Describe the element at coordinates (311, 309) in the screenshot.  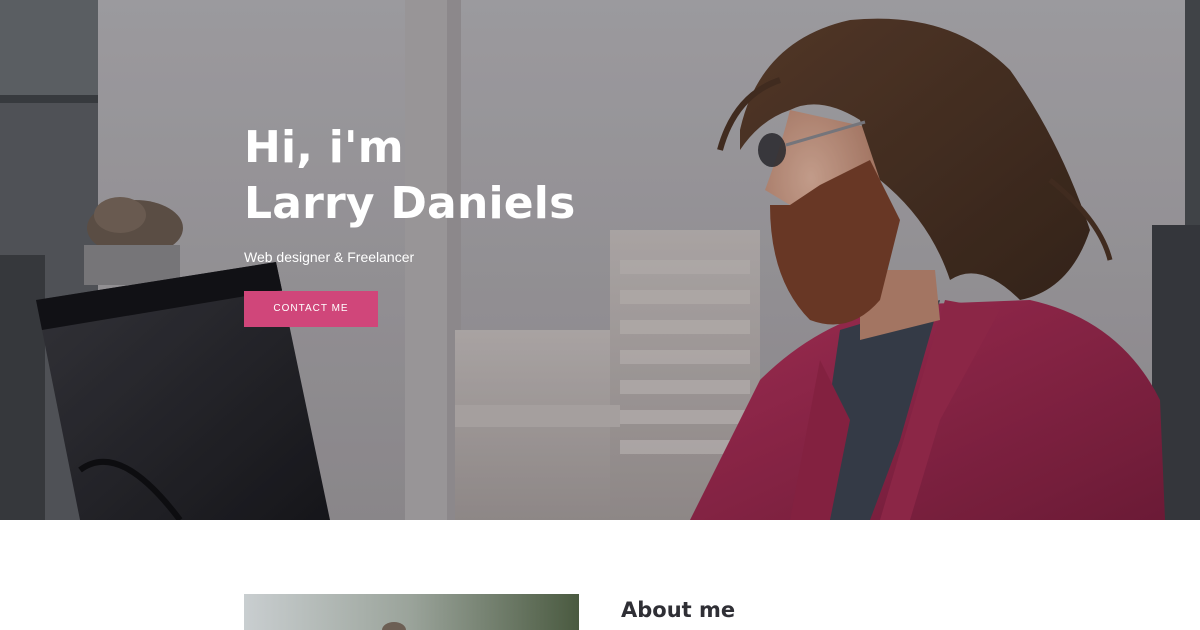
I see `contact-me-button: CONTACT ME` at that location.